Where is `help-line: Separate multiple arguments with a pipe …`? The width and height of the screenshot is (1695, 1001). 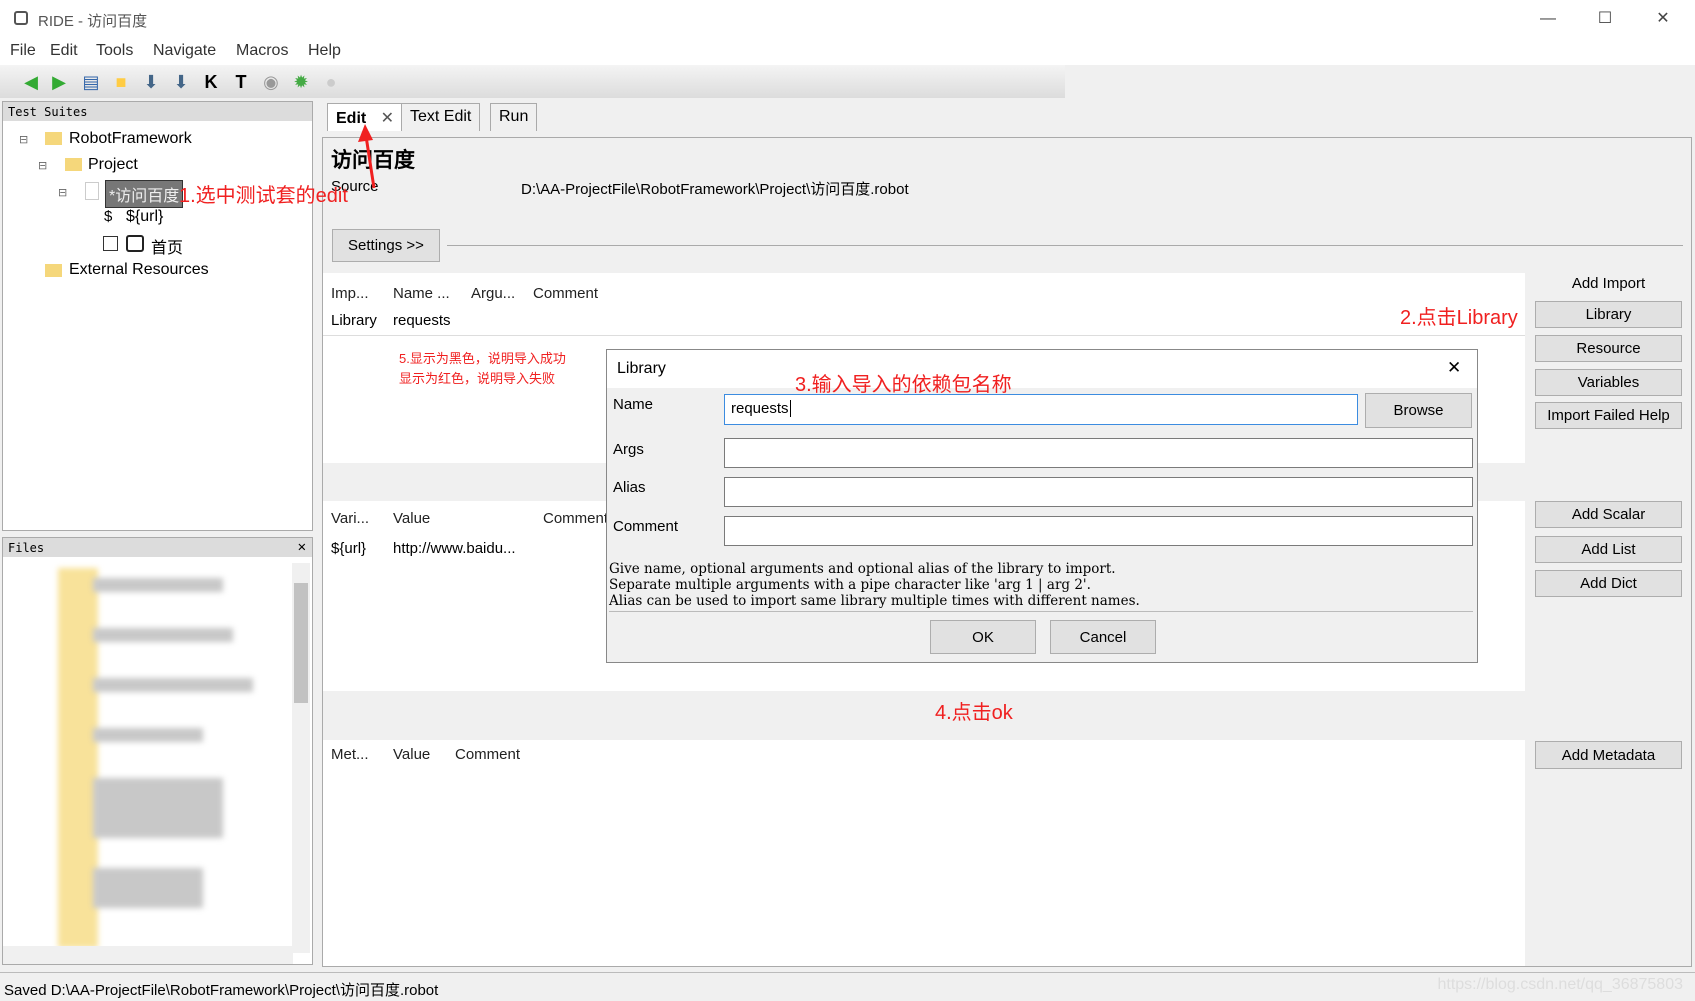
help-line: Separate multiple arguments with a pipe … is located at coordinates (850, 585).